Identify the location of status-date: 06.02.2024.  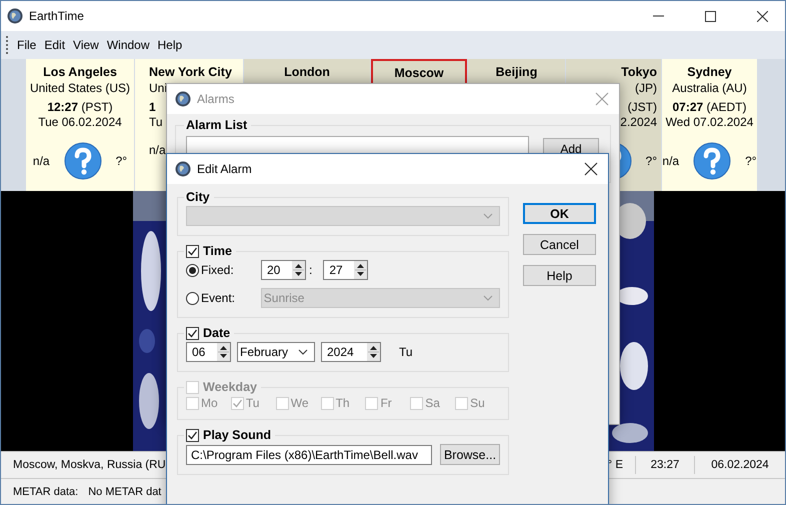
(739, 465).